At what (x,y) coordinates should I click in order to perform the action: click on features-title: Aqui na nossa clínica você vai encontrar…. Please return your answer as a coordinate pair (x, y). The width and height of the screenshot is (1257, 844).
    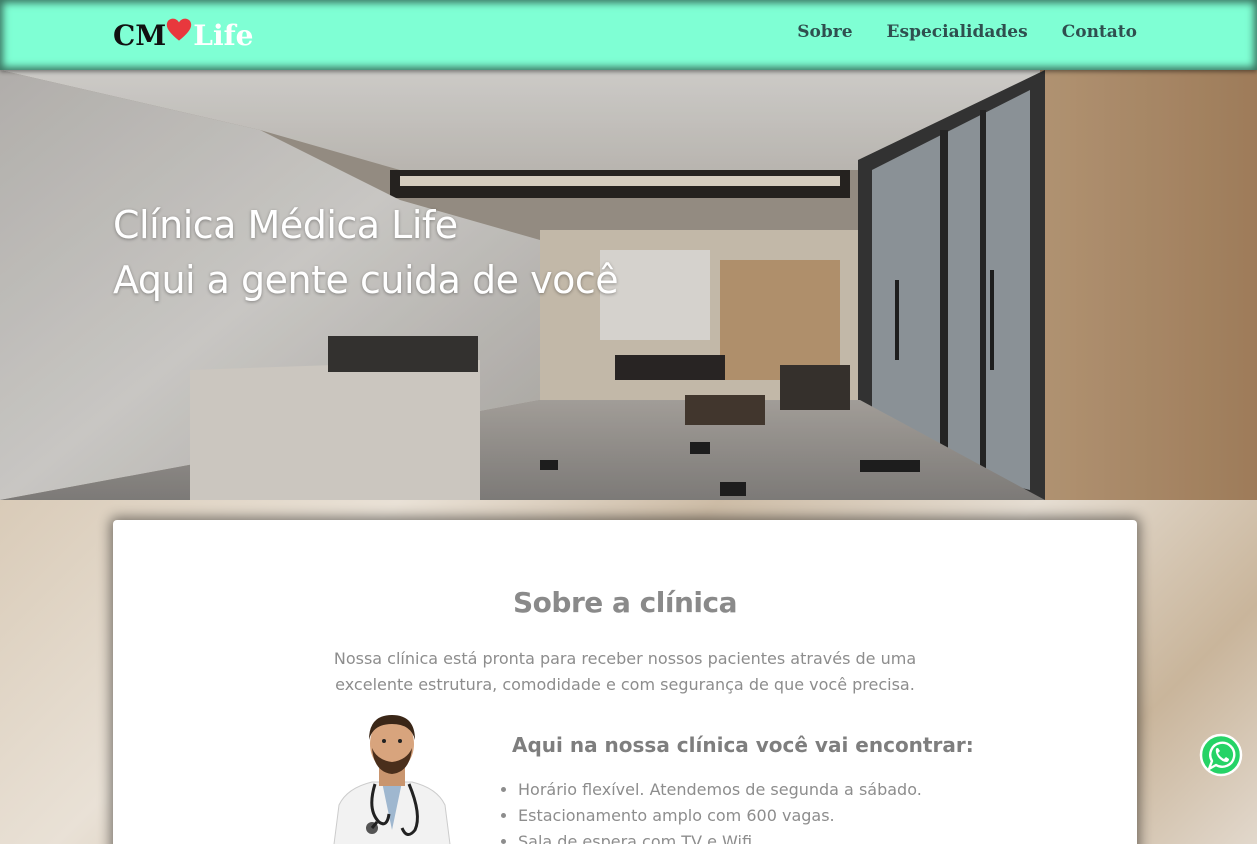
    Looking at the image, I should click on (743, 745).